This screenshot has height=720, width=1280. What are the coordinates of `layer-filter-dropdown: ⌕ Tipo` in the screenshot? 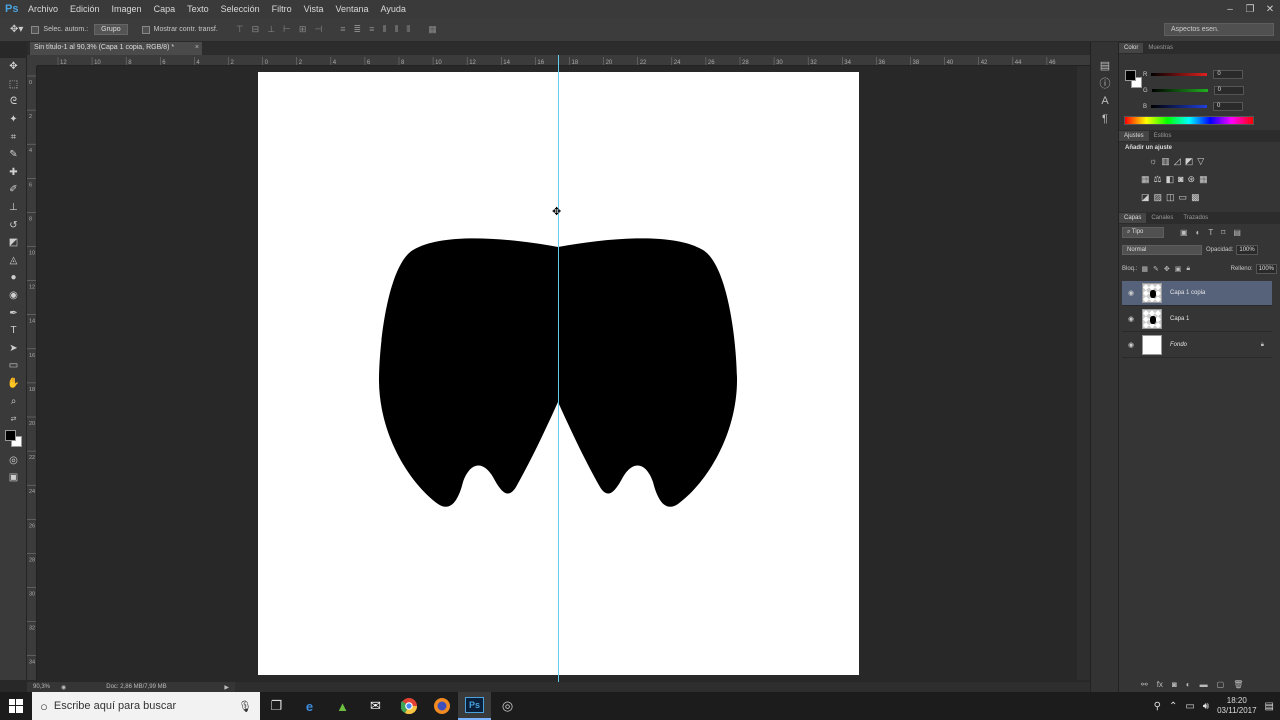 It's located at (1143, 232).